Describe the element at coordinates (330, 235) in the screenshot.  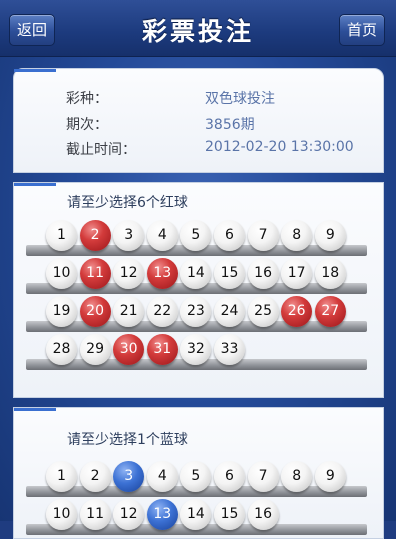
I see `red_section-ball-9: 9` at that location.